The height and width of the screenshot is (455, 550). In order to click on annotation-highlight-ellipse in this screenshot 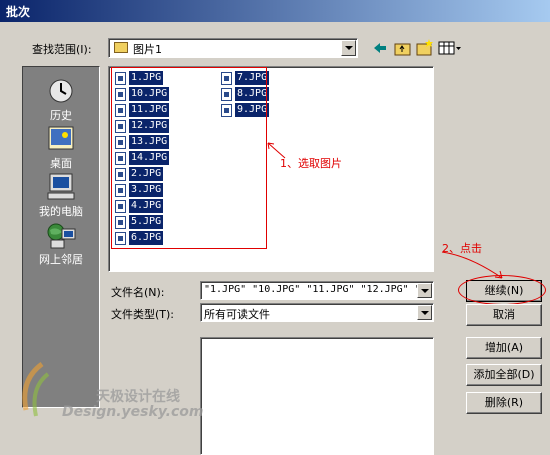, I will do `click(502, 290)`.